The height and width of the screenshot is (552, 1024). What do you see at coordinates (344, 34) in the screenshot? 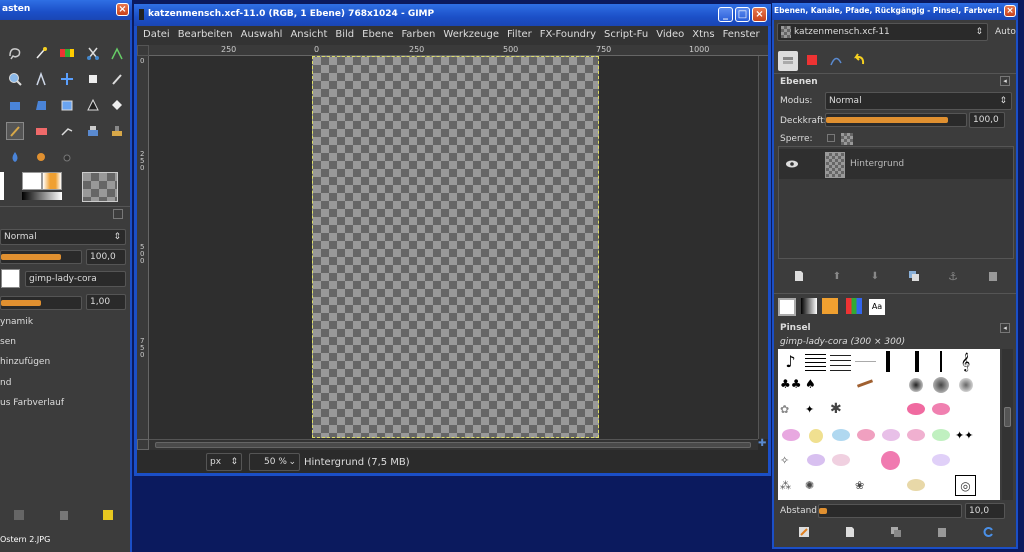
I see `menu-bild: Bild` at bounding box center [344, 34].